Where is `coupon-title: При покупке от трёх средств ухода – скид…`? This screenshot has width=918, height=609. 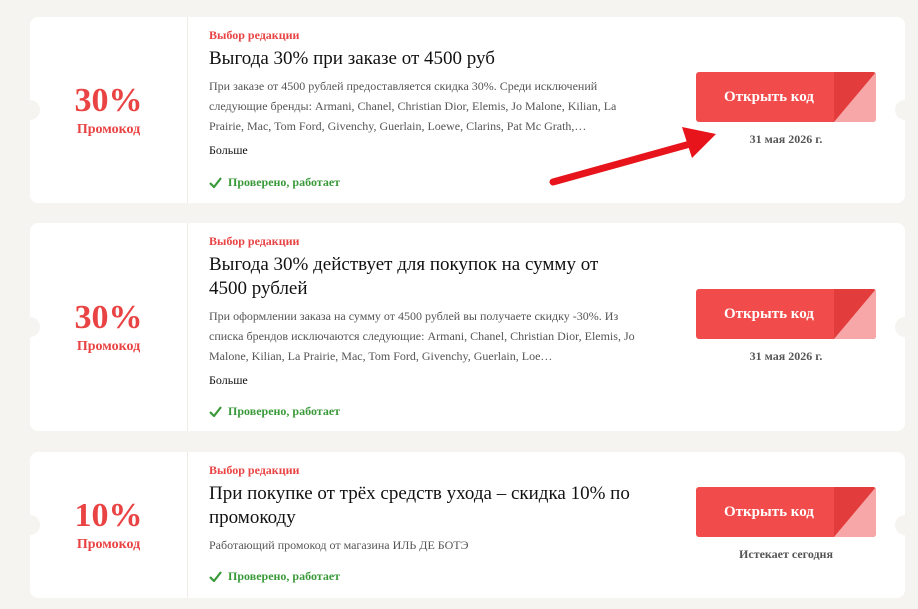 coupon-title: При покупке от трёх средств ухода – скид… is located at coordinates (424, 506).